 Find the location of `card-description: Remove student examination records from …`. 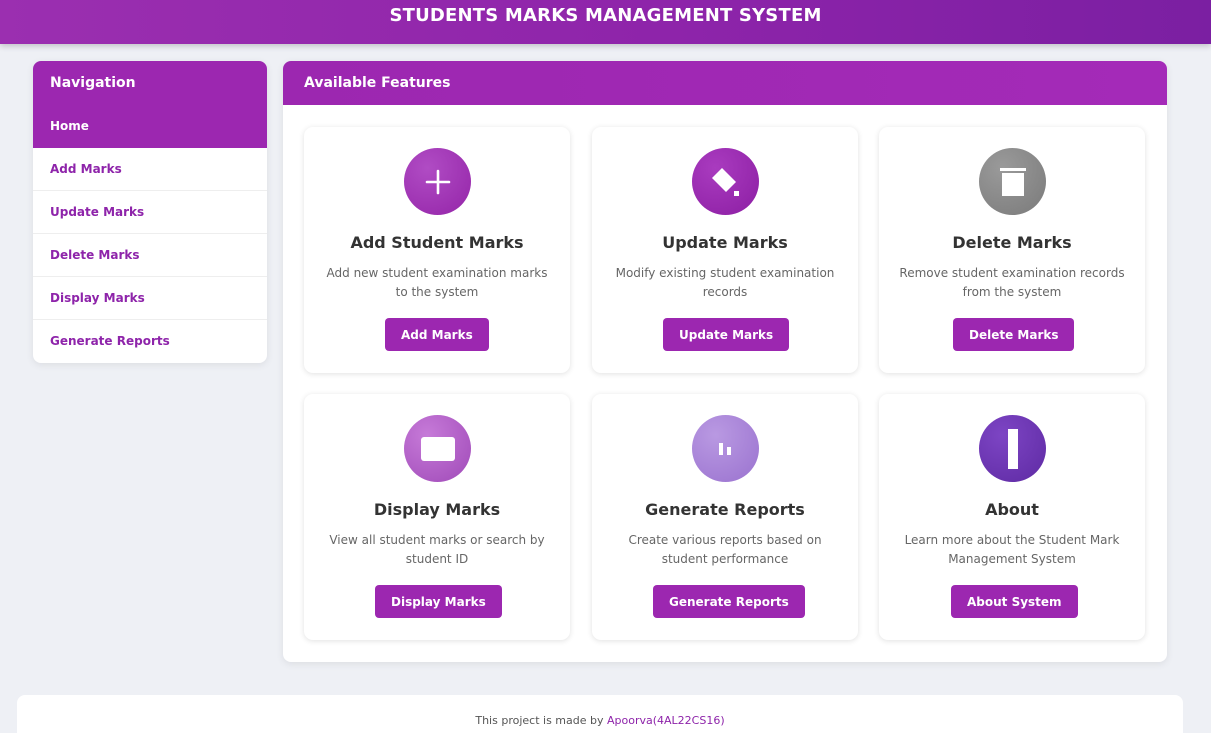

card-description: Remove student examination records from … is located at coordinates (1012, 282).